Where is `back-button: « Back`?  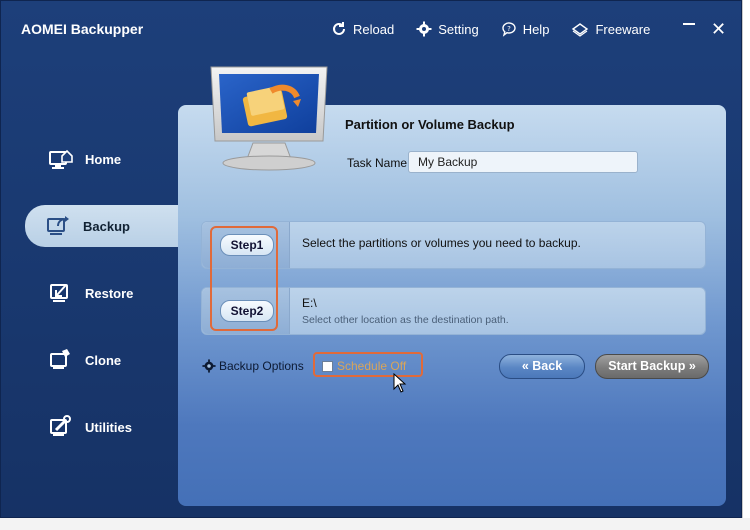 back-button: « Back is located at coordinates (542, 366).